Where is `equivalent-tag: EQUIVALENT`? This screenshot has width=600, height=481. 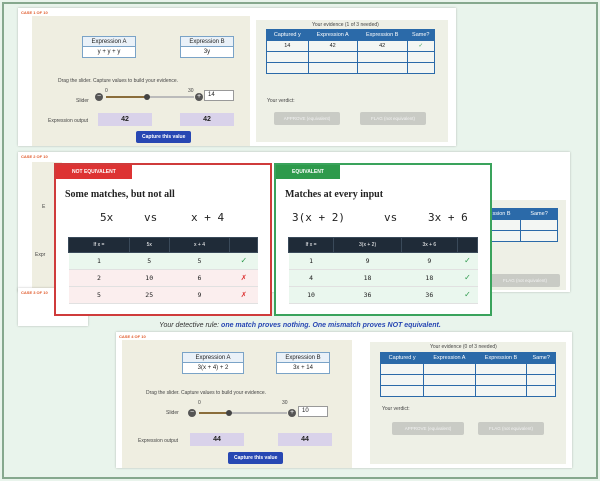
equivalent-tag: EQUIVALENT is located at coordinates (308, 172).